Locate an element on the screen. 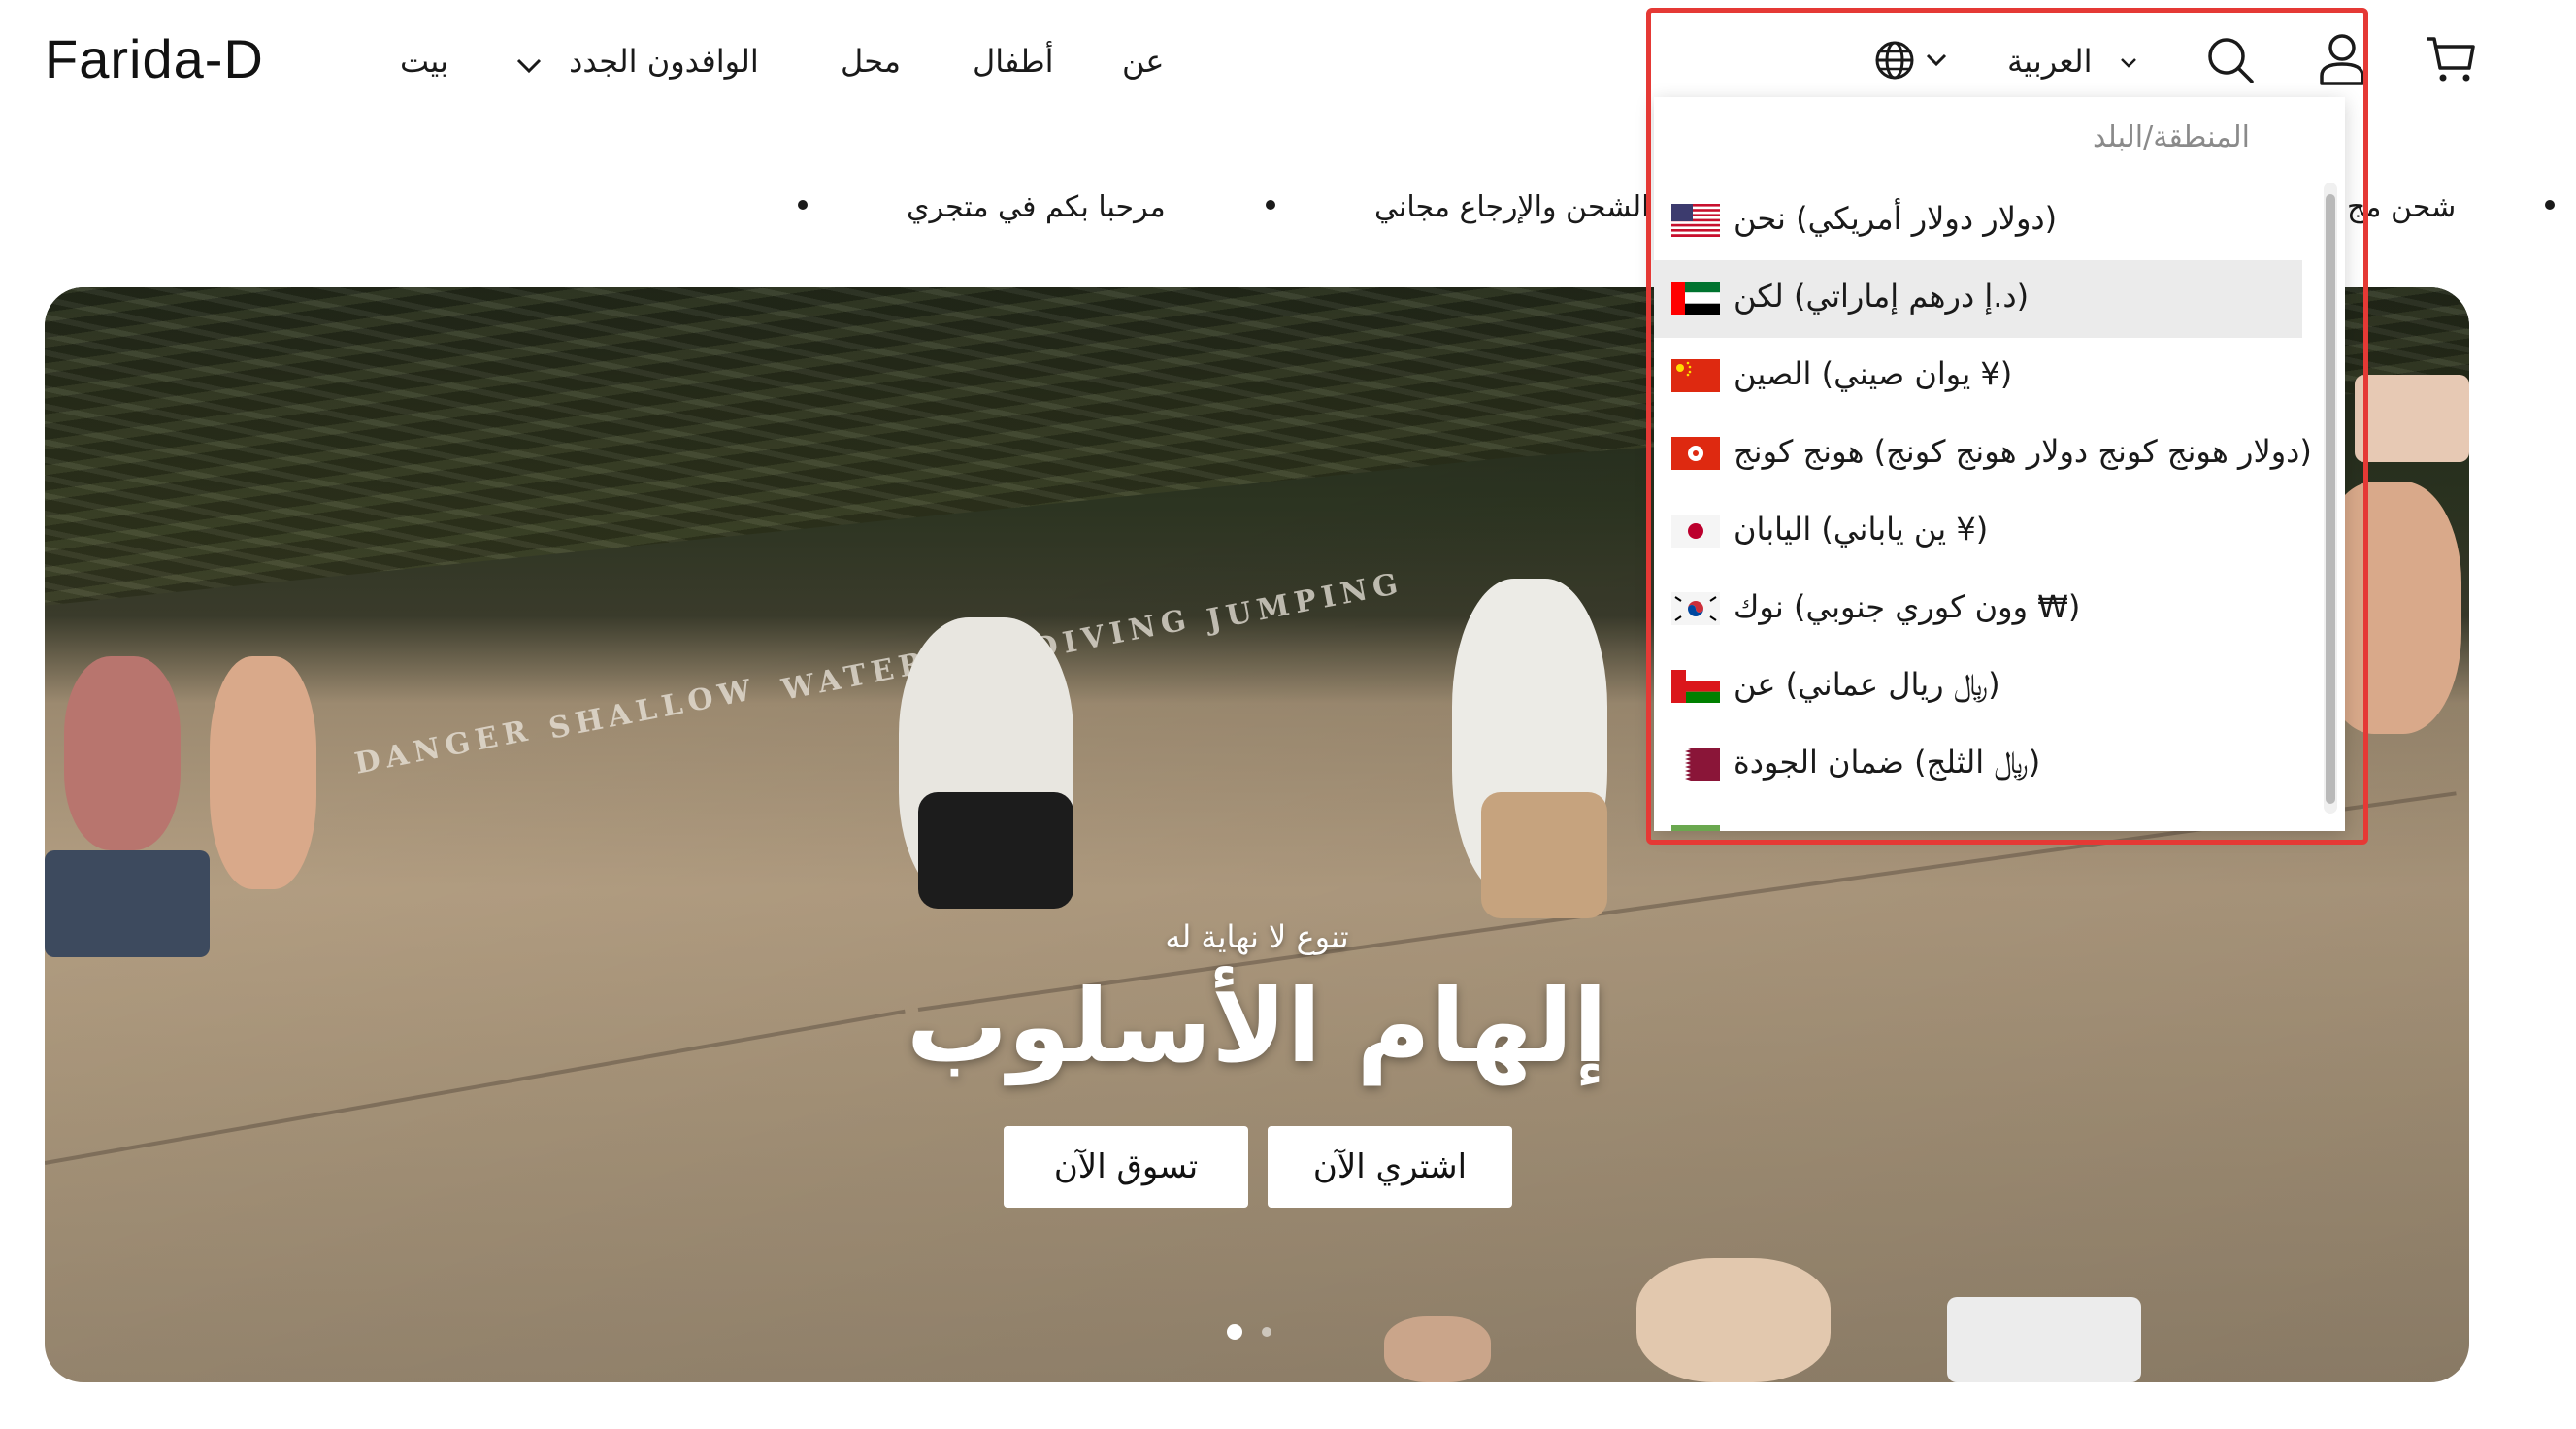 The image size is (2576, 1429). account-icon is located at coordinates (2342, 61).